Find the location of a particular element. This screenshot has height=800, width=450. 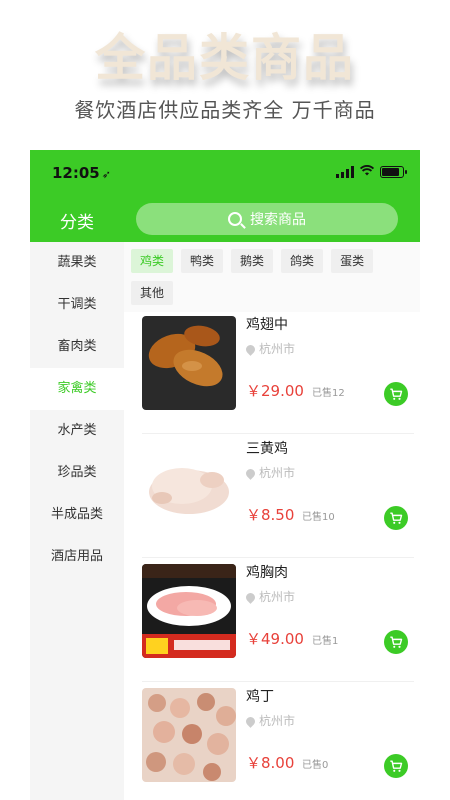

promo-subtitle: 餐饮酒店供应品类齐全 万千商品 is located at coordinates (225, 110).